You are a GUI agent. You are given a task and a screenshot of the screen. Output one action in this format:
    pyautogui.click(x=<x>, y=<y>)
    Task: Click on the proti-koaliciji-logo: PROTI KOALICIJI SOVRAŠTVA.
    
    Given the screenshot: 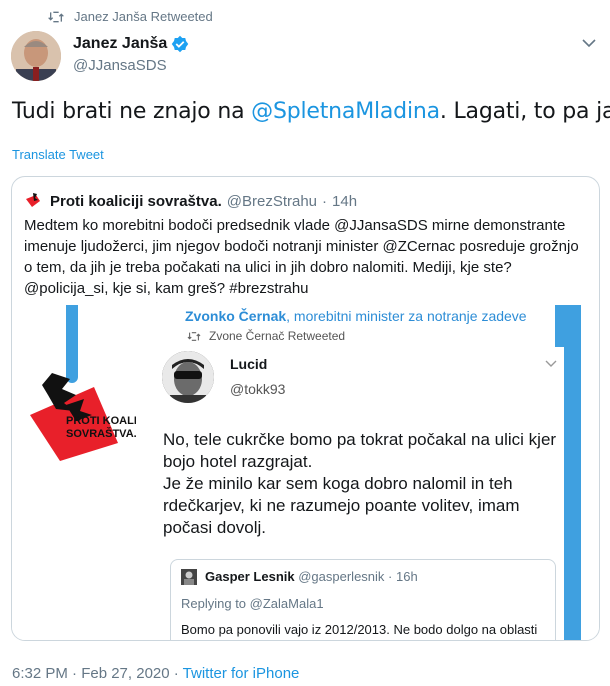 What is the action you would take?
    pyautogui.click(x=83, y=417)
    